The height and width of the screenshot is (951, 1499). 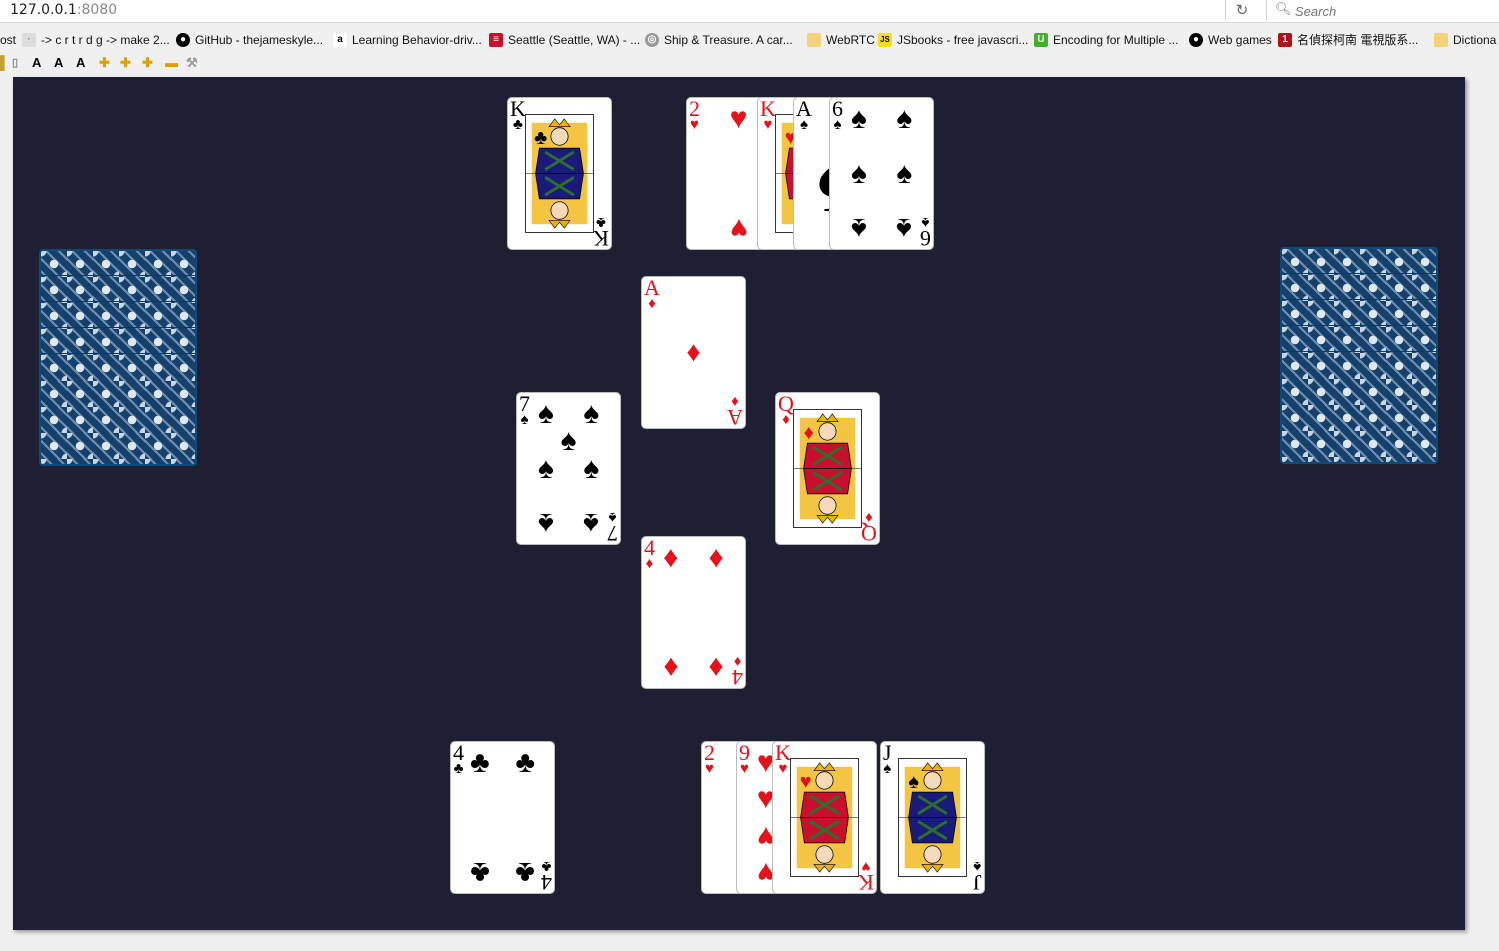 I want to click on card-rank: Q, so click(x=869, y=533).